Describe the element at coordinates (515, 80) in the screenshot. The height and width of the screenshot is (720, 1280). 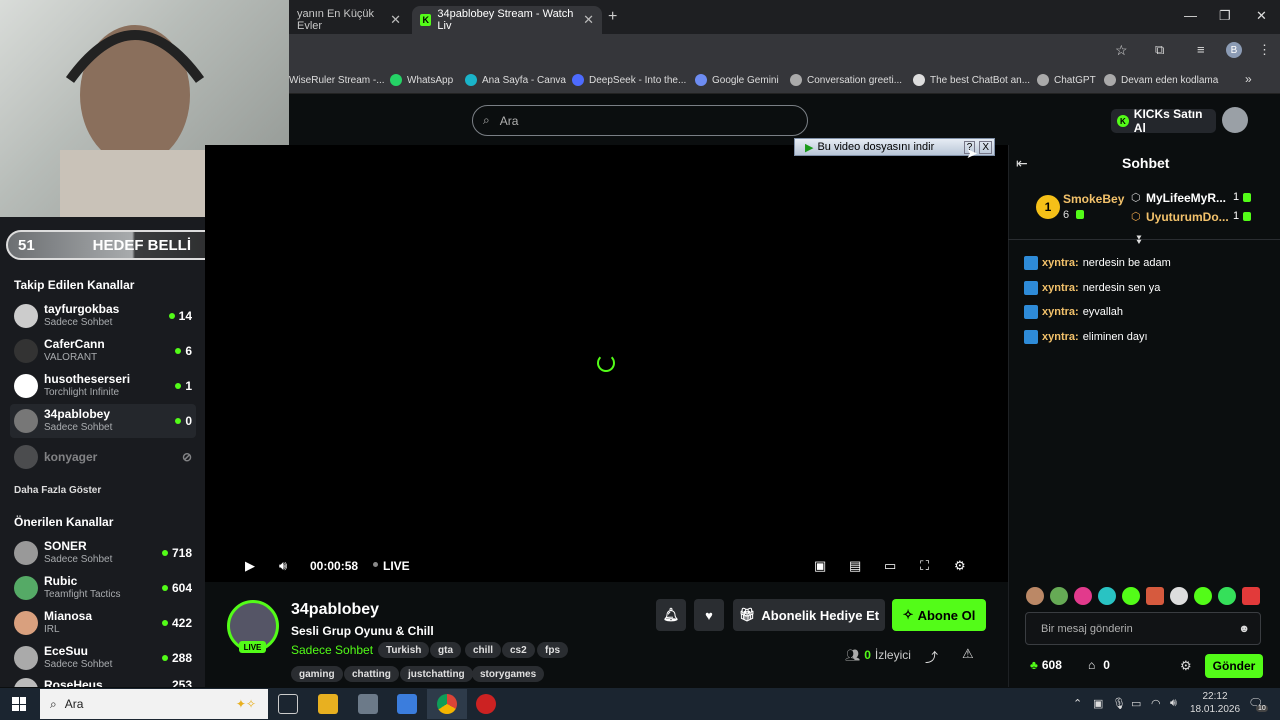
I see `bookmark-canva: Ana Sayfa - Canva` at that location.